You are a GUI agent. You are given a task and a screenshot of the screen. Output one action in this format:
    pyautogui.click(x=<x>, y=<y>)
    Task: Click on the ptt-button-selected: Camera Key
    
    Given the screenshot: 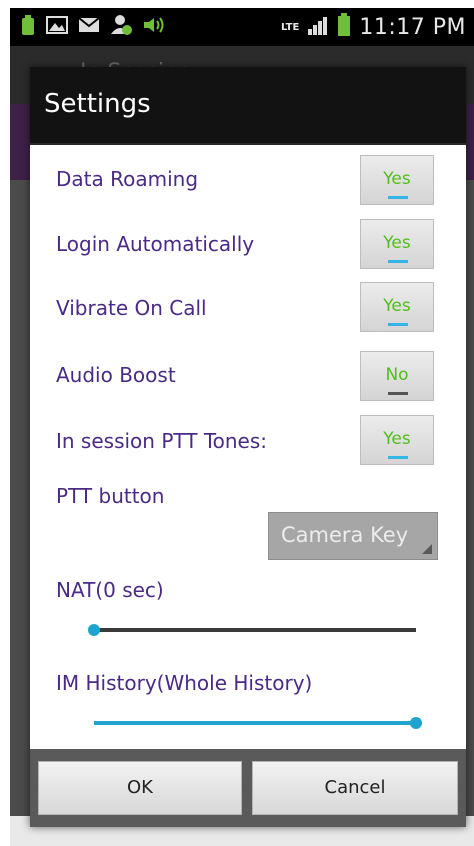 What is the action you would take?
    pyautogui.click(x=345, y=535)
    